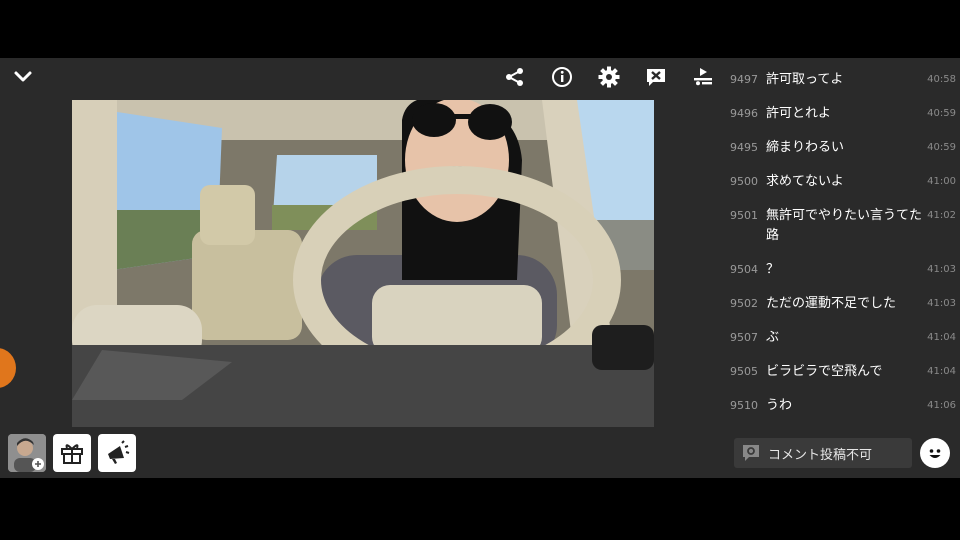 The height and width of the screenshot is (540, 960). I want to click on comment-number: 9505, so click(744, 371).